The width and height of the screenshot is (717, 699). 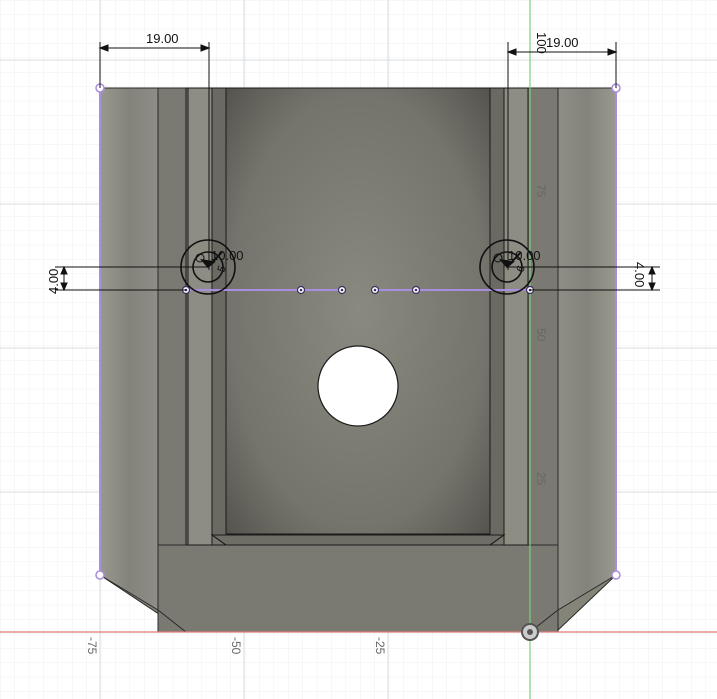 What do you see at coordinates (358, 386) in the screenshot?
I see `center-hole` at bounding box center [358, 386].